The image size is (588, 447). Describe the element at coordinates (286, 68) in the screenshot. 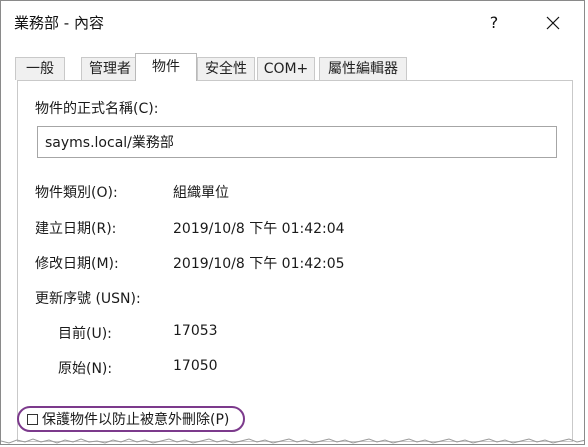

I see `tab-com-plus: COM+` at that location.